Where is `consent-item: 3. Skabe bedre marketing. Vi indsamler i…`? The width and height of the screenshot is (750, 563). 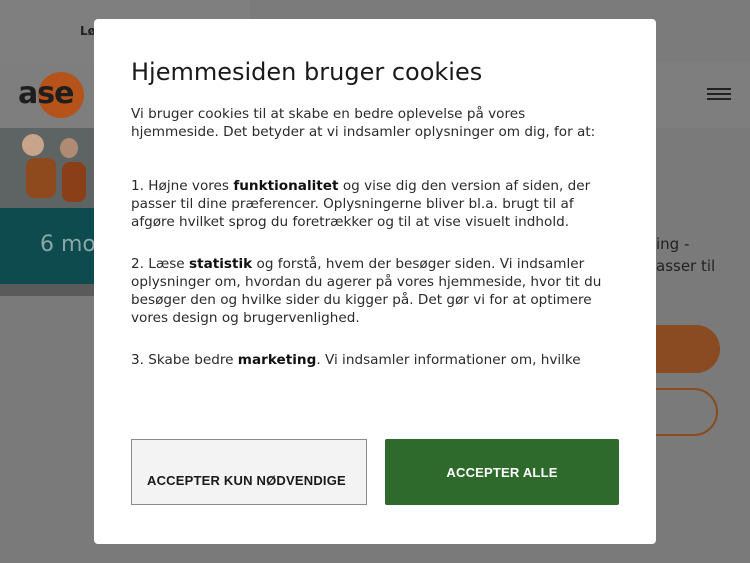
consent-item: 3. Skabe bedre marketing. Vi indsamler i… is located at coordinates (370, 360).